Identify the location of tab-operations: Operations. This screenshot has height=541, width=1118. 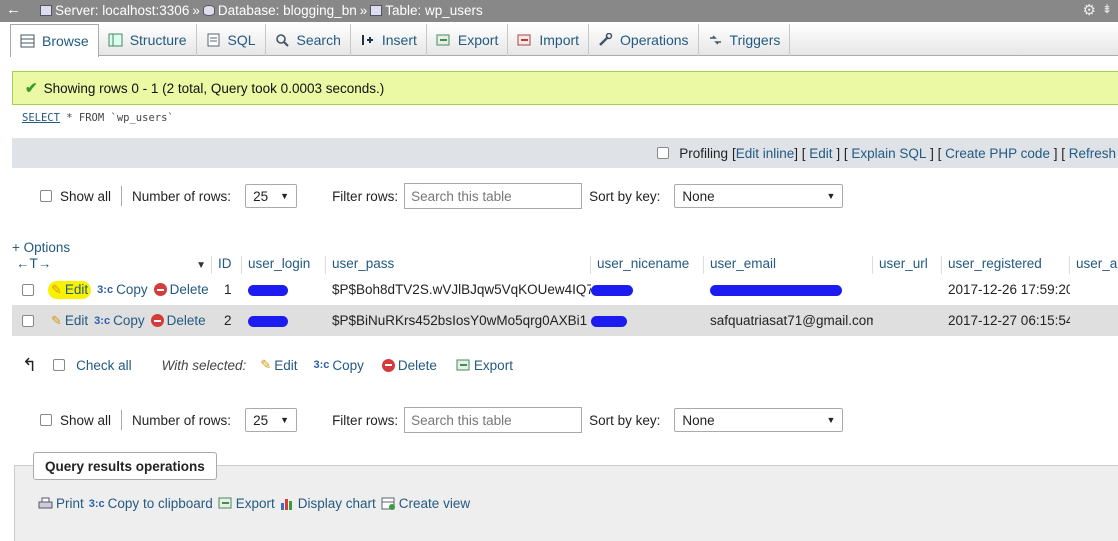
(644, 40).